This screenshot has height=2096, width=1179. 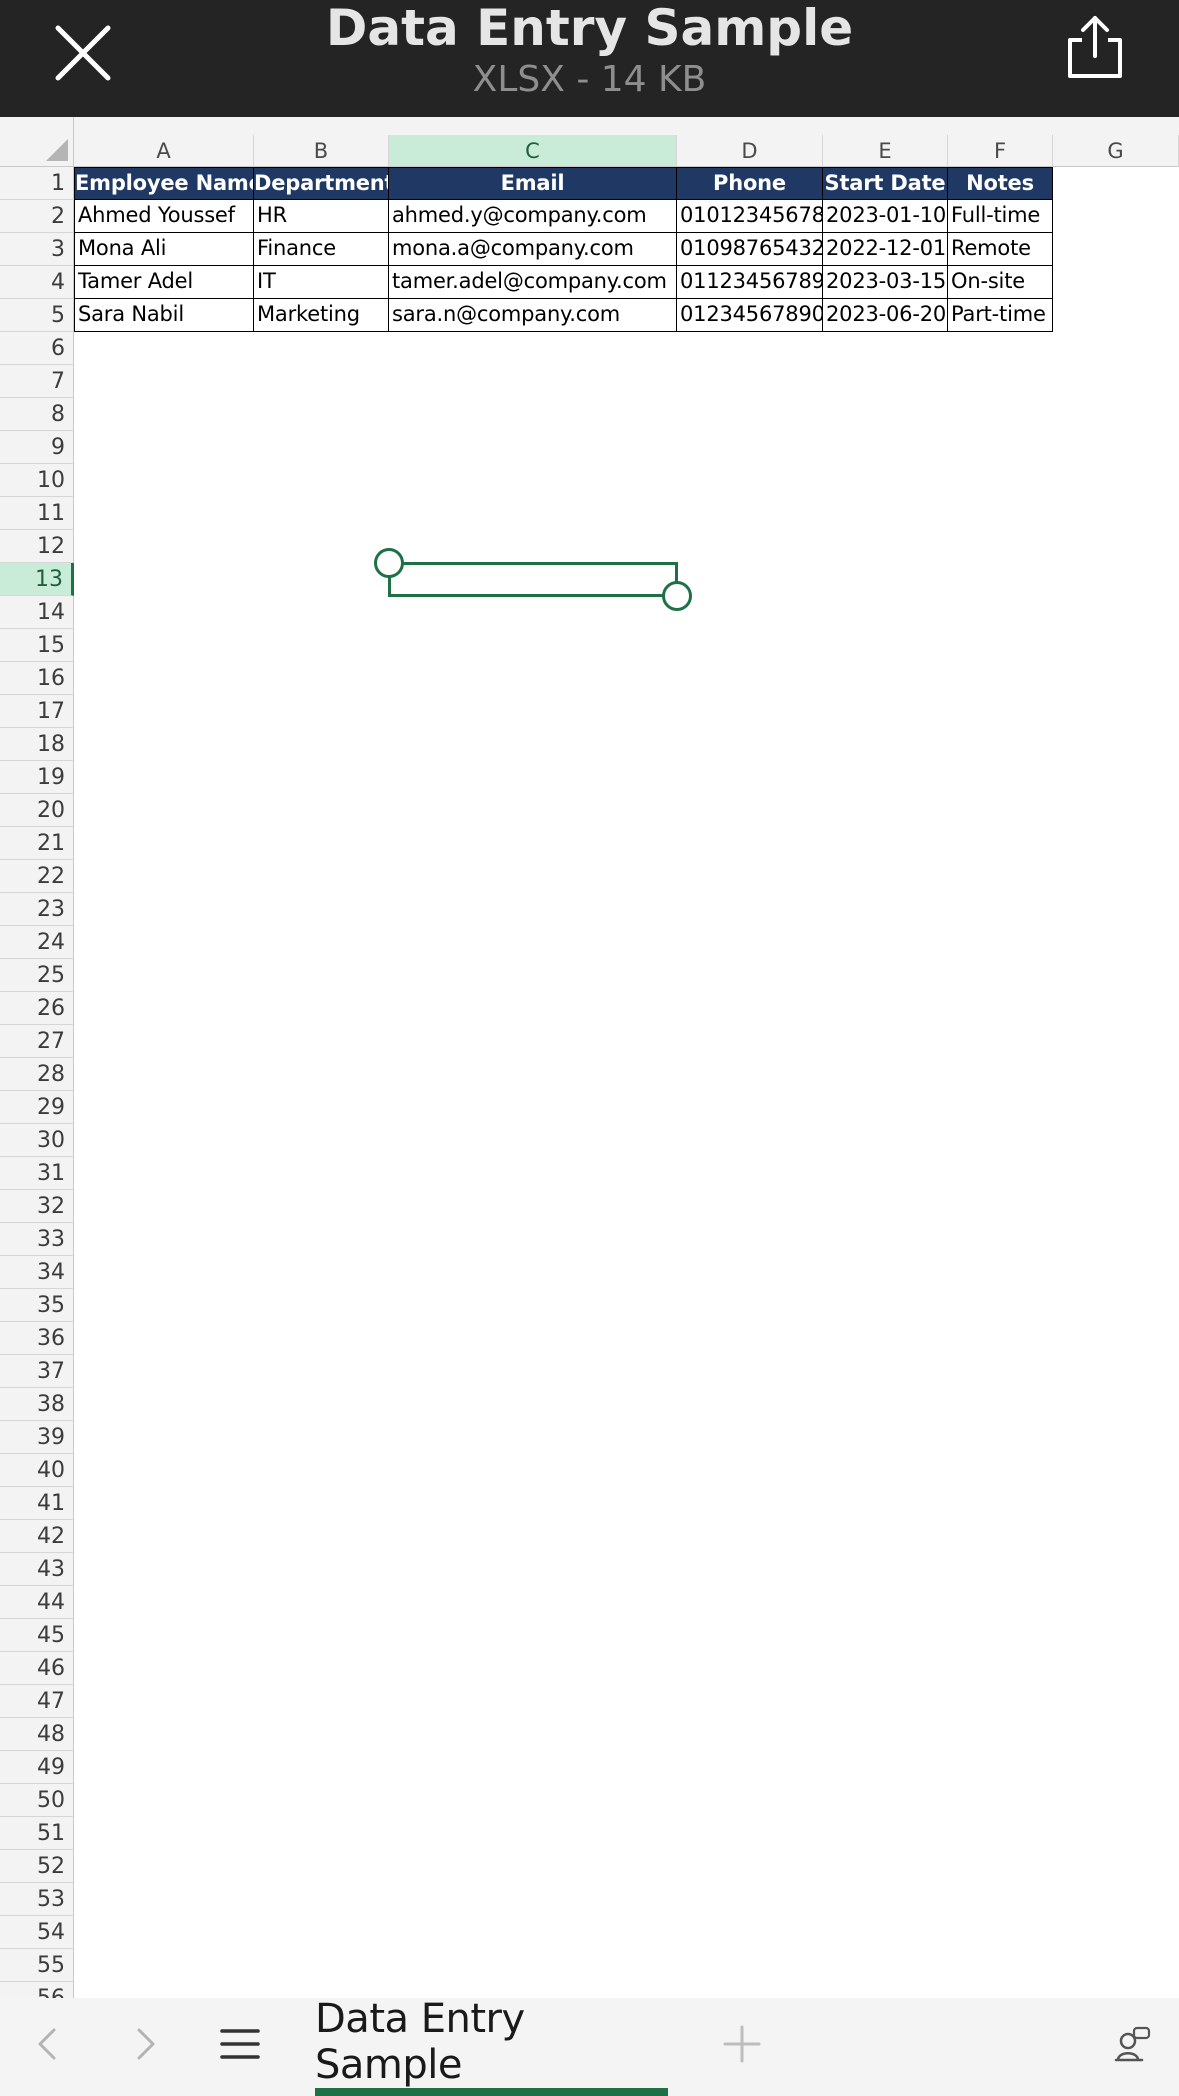 I want to click on row-header-48: 48, so click(x=37, y=1734).